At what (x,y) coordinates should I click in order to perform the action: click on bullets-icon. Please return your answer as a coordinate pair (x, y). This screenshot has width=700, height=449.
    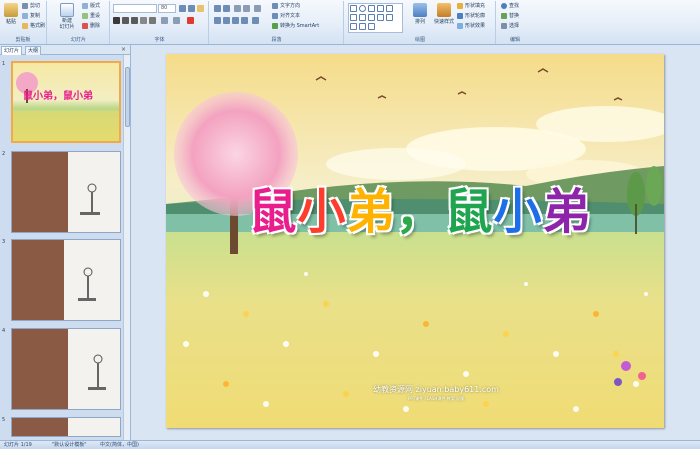
    Looking at the image, I should click on (217, 8).